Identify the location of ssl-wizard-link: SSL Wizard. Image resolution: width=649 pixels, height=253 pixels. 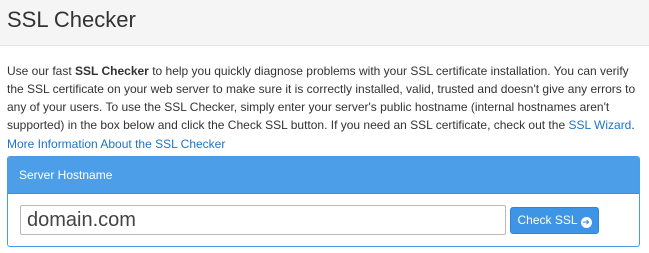
(599, 125).